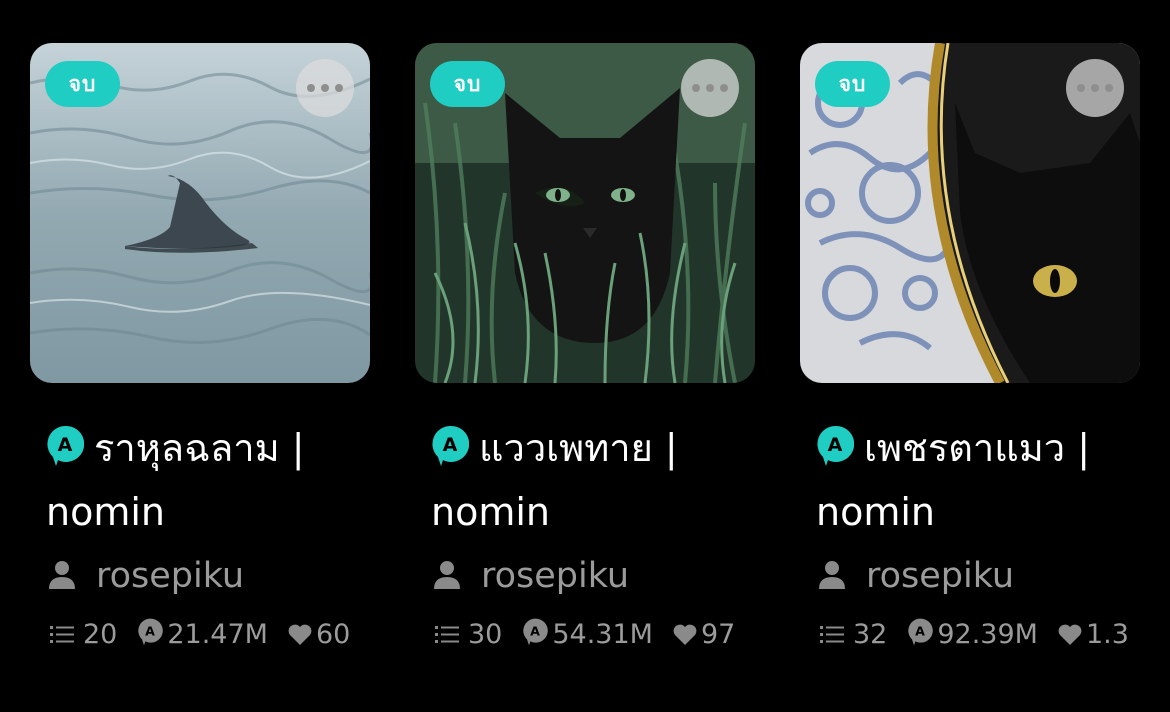  I want to click on title-line-1: เพชรตาแมว |, so click(977, 448).